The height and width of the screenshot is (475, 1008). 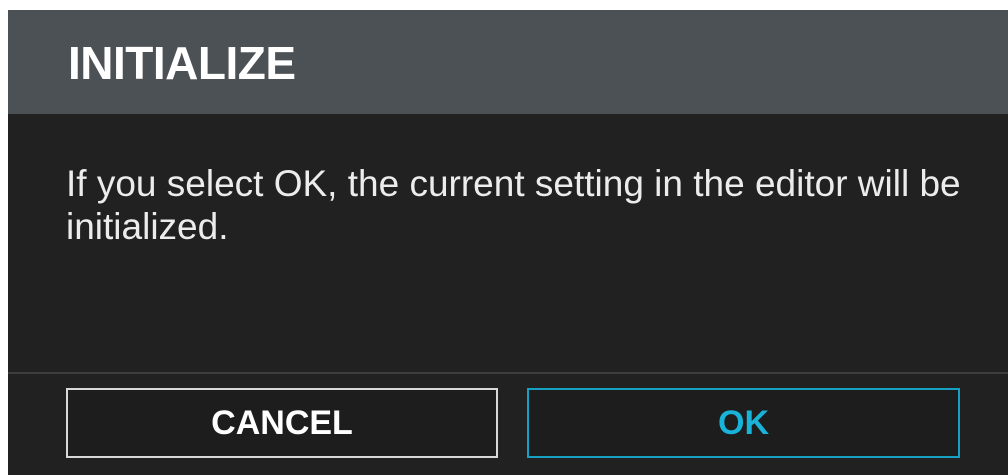 I want to click on cancel-button: CANCEL, so click(x=282, y=423).